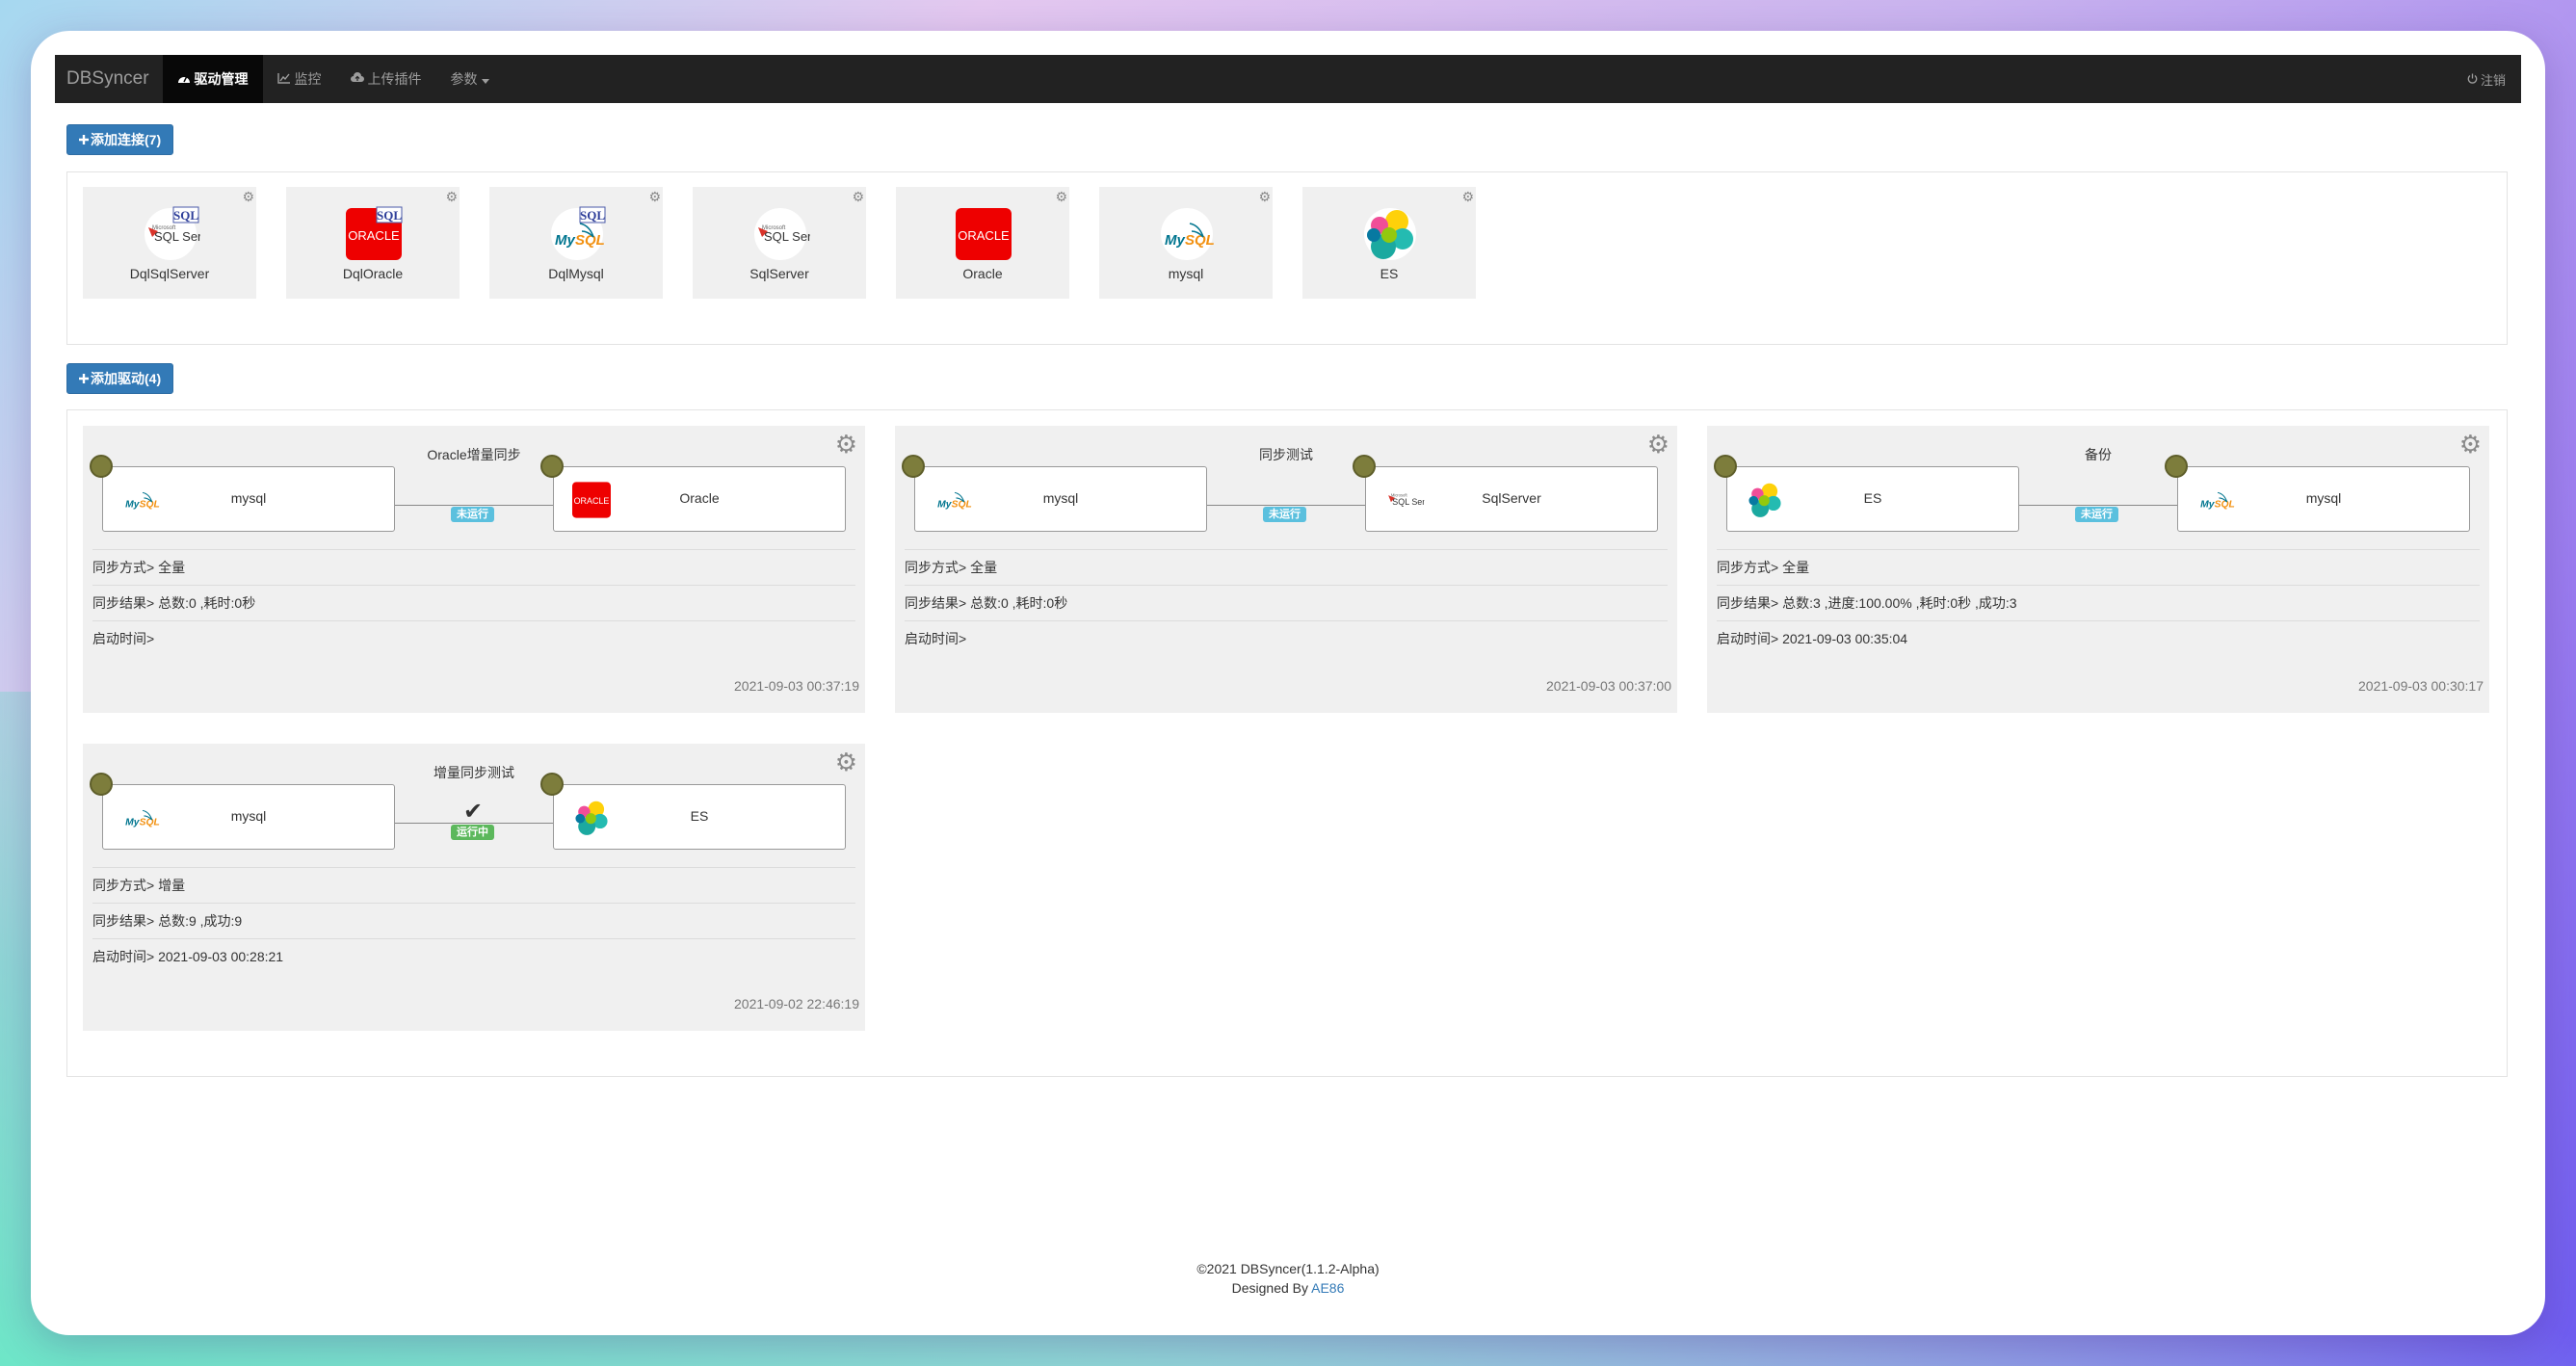 The width and height of the screenshot is (2576, 1366). Describe the element at coordinates (473, 920) in the screenshot. I see `sync-result: 同步结果> 总数:9 ,成功:9` at that location.